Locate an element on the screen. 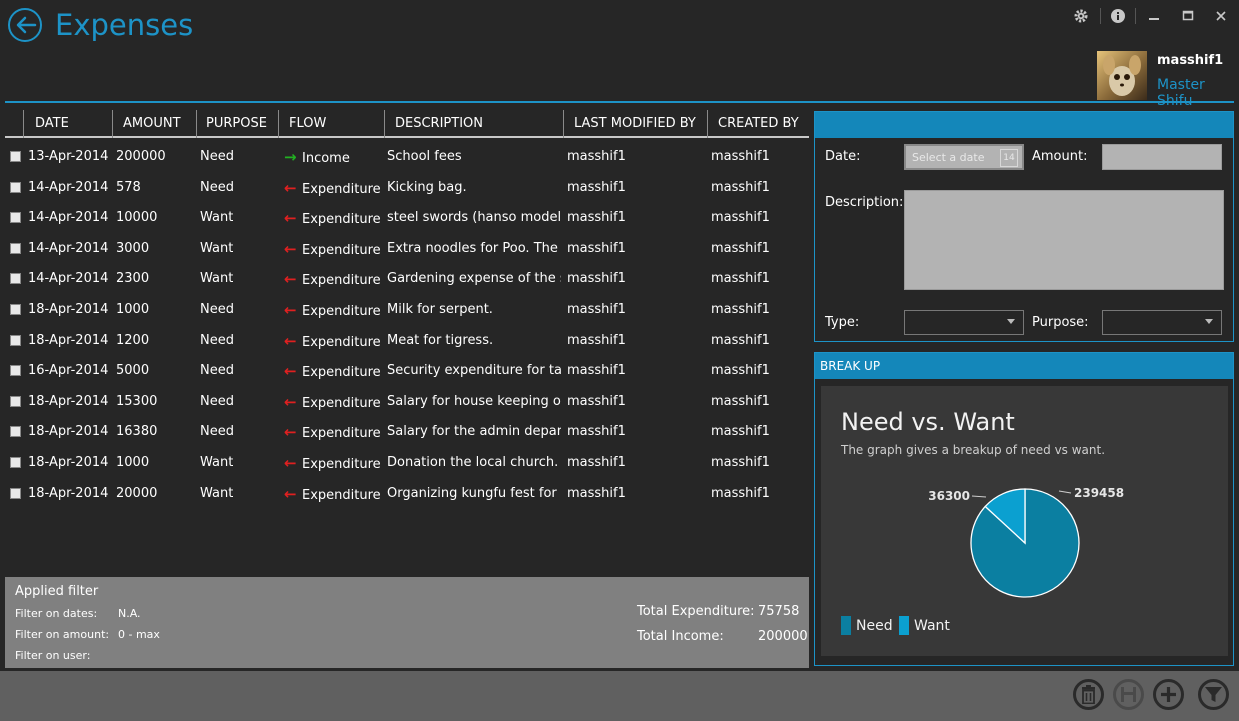 This screenshot has width=1239, height=721. total-expenditure-label: Total Expenditure: is located at coordinates (696, 611).